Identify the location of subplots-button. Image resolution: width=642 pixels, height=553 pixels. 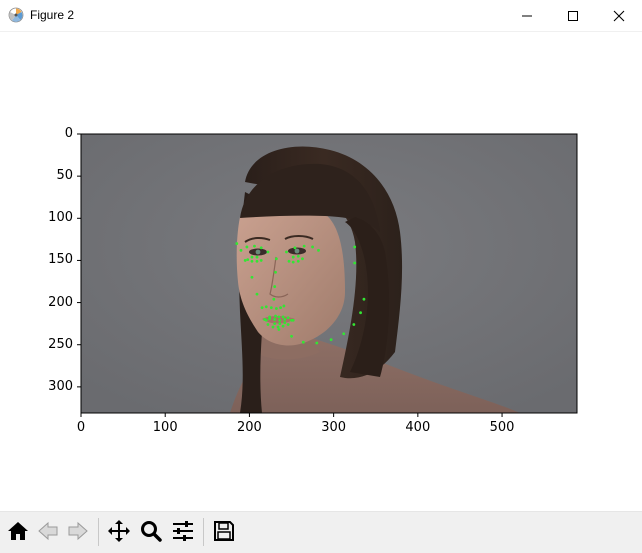
(183, 531).